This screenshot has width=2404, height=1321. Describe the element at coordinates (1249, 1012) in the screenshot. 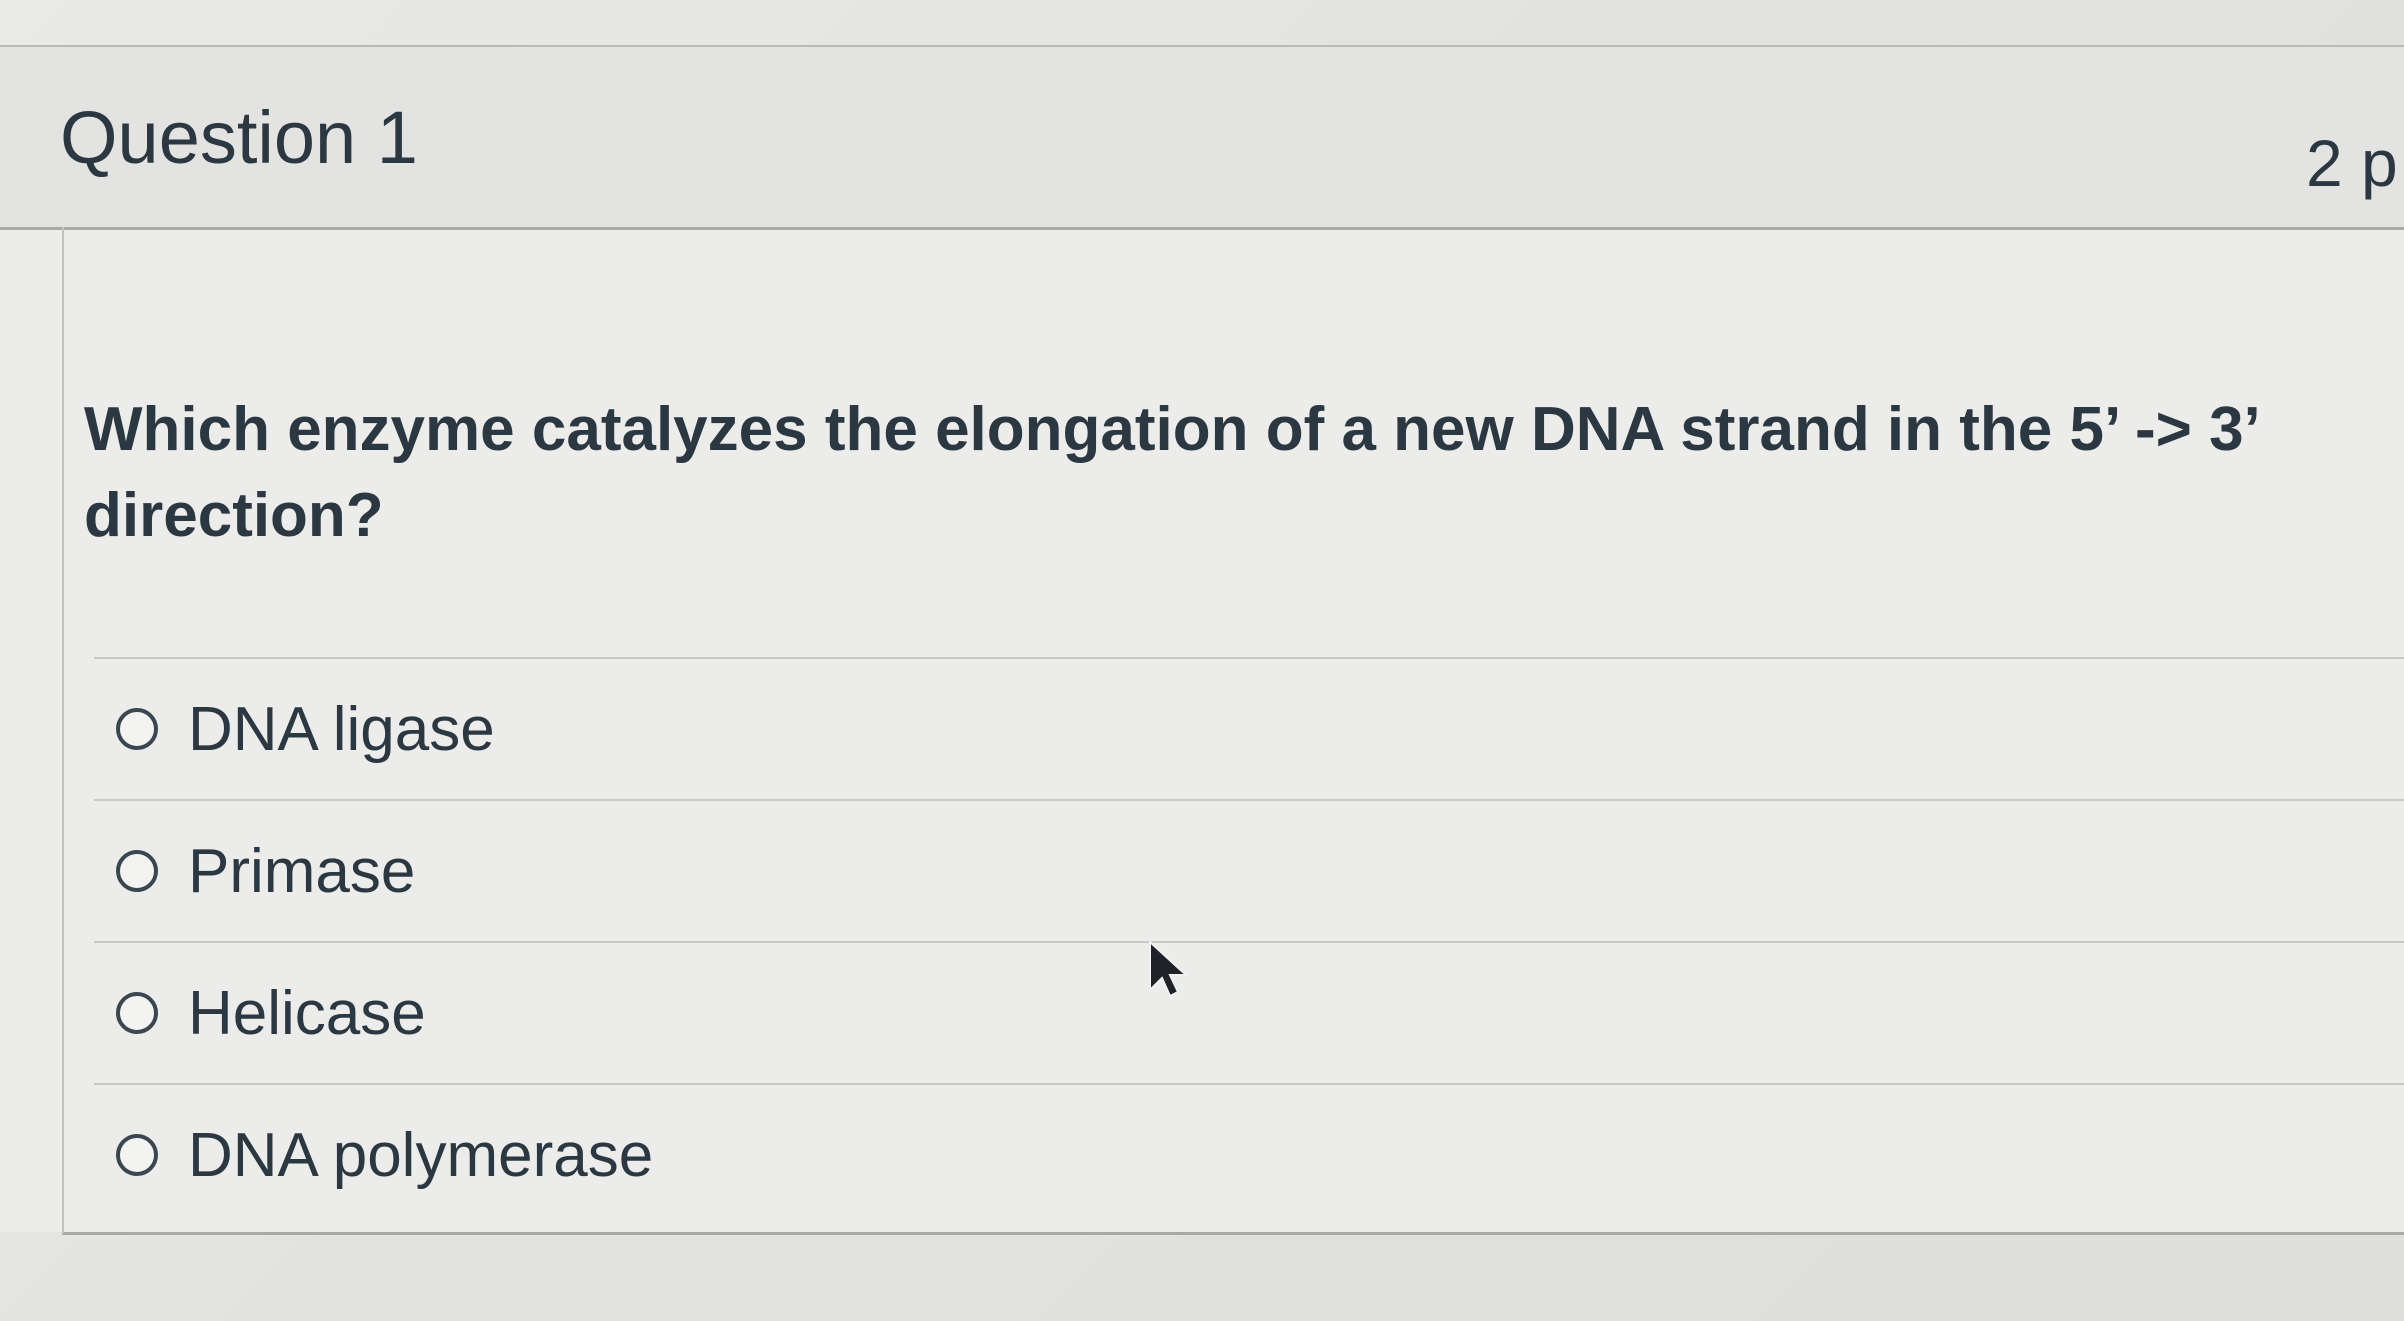

I see `answer-option-helicase: Helicase` at that location.